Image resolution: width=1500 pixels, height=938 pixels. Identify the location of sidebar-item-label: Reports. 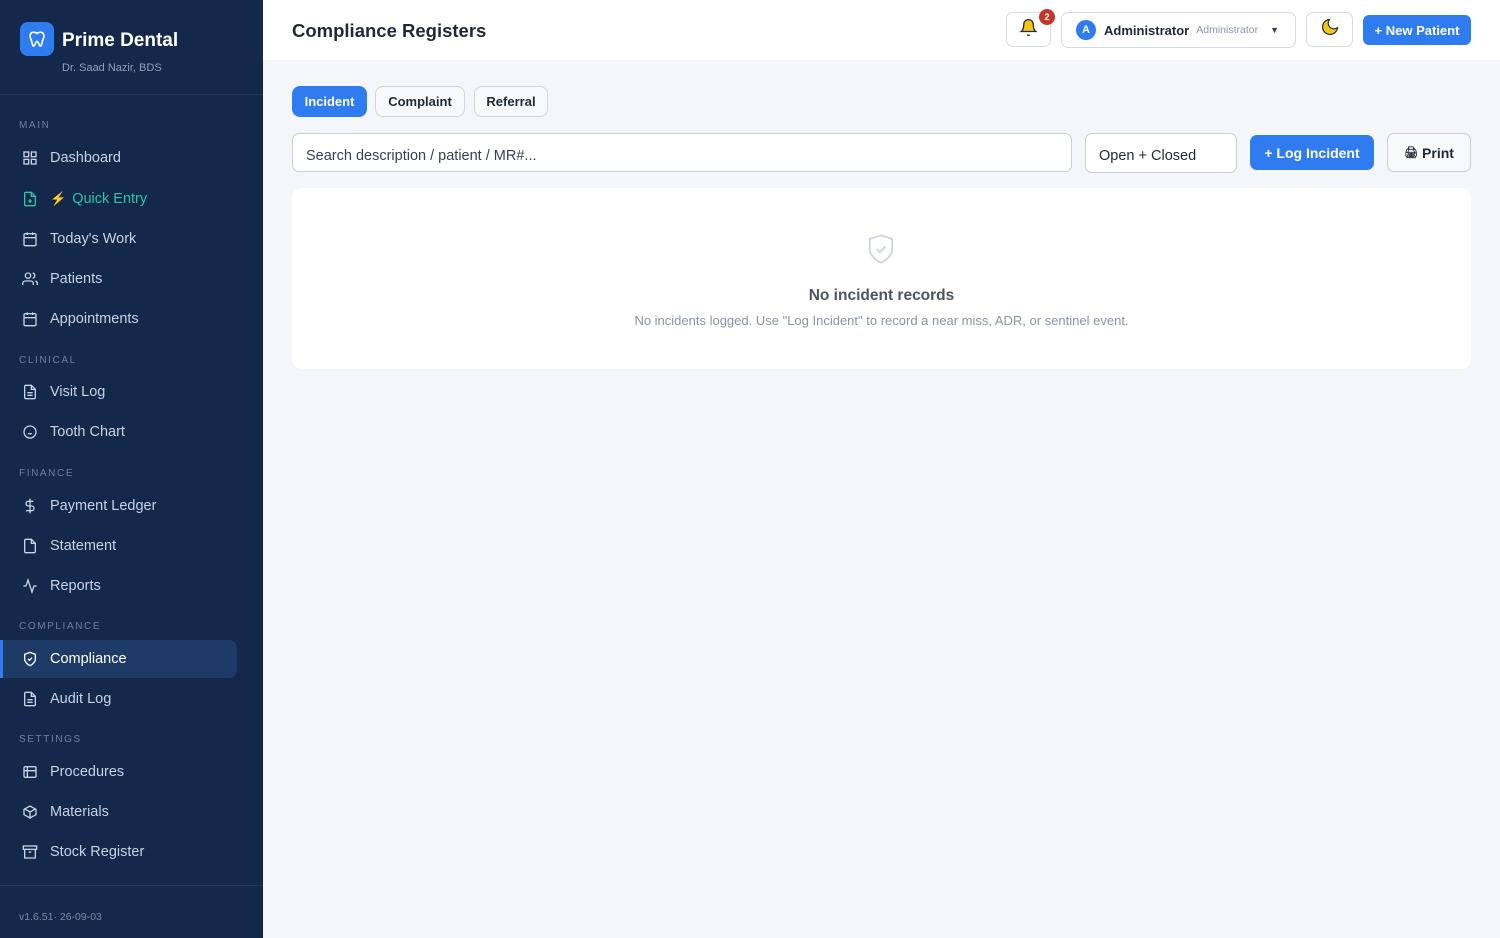
(75, 586).